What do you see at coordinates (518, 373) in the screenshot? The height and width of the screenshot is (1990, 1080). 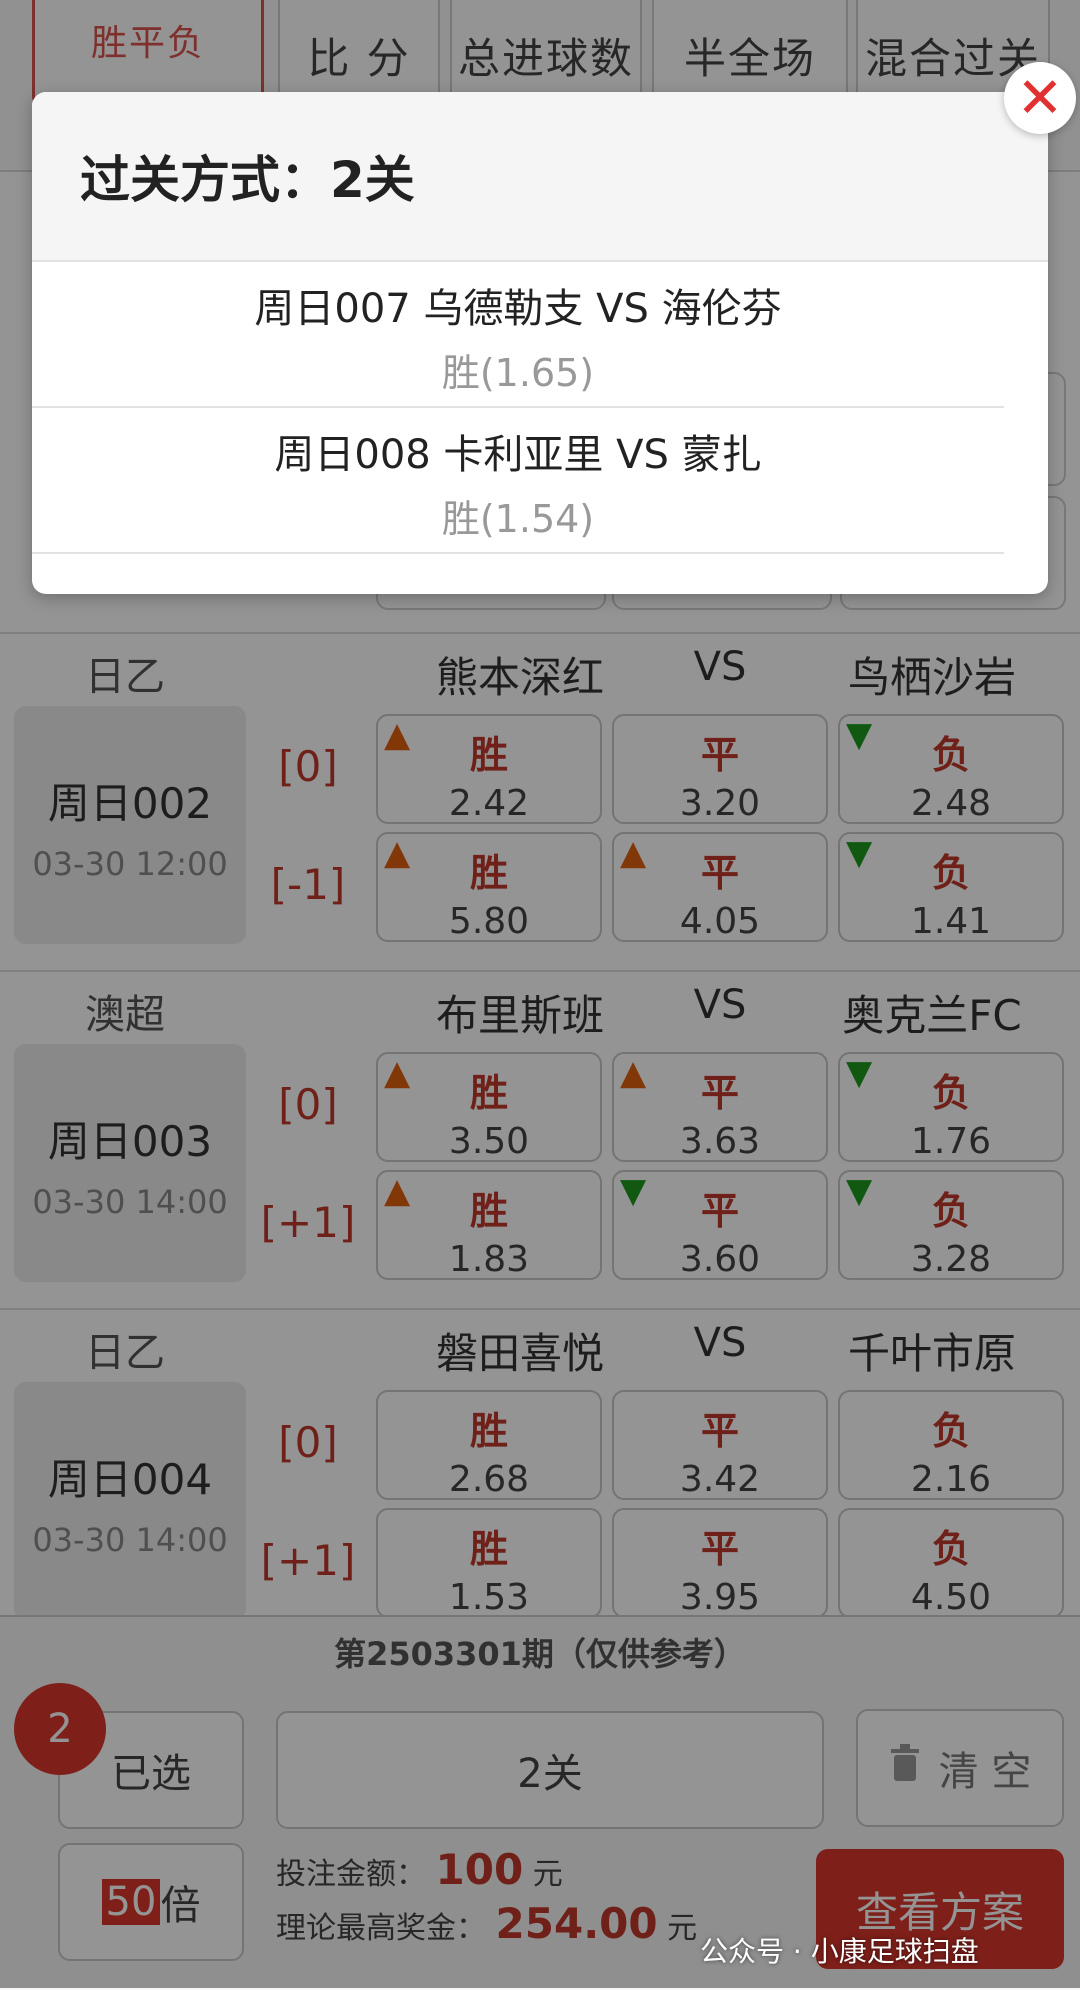 I see `modal-item-selection: 胜(1.65)` at bounding box center [518, 373].